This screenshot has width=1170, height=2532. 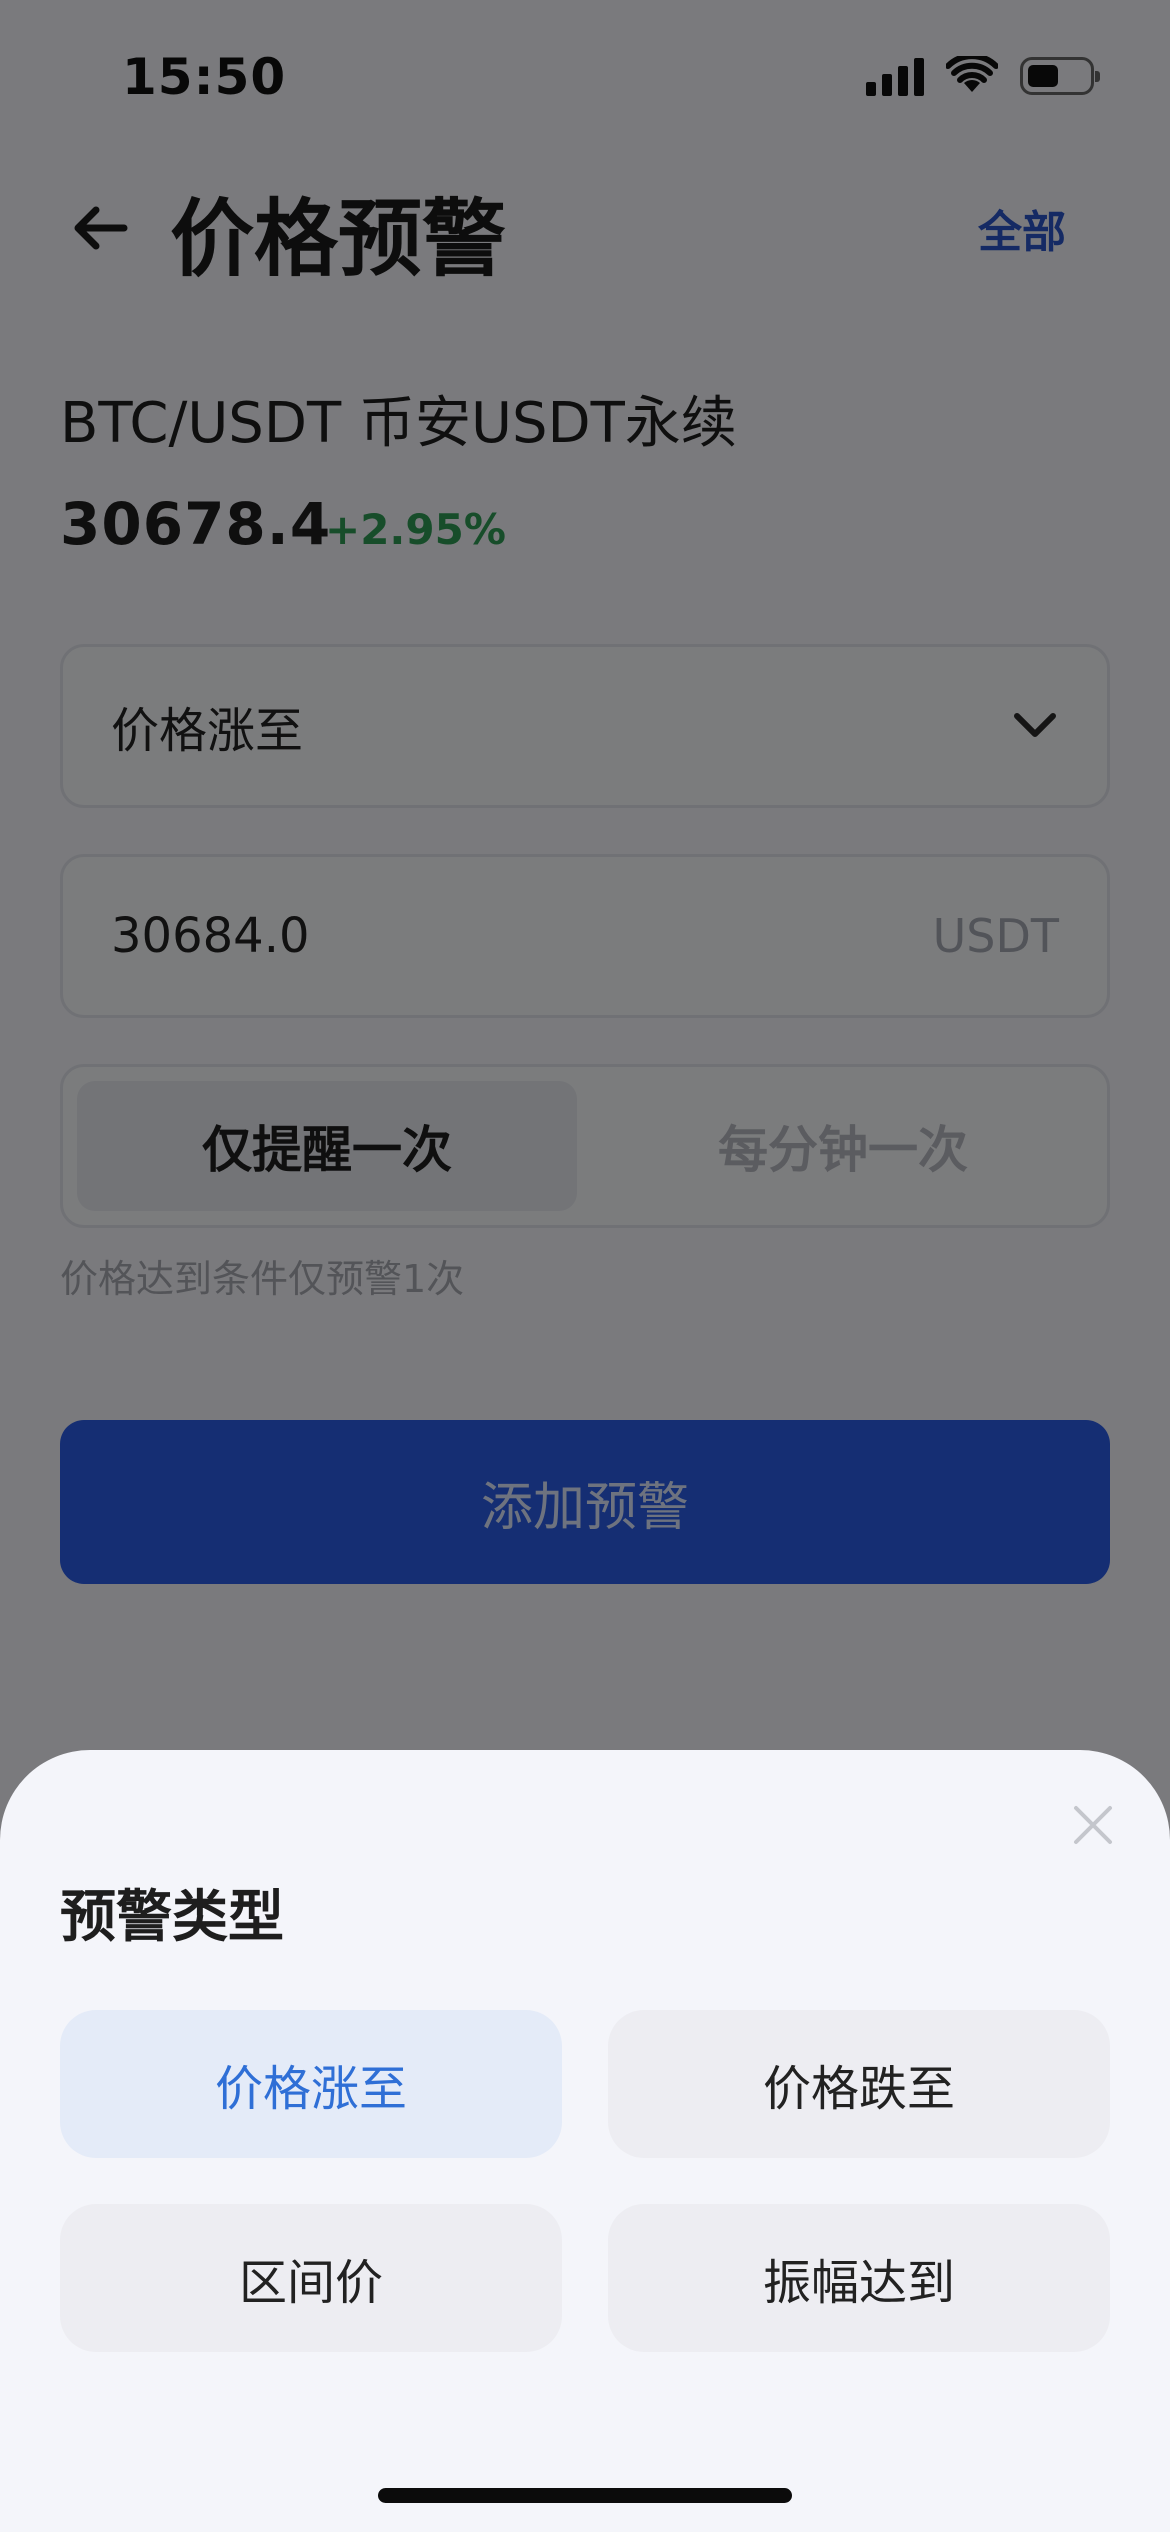 What do you see at coordinates (311, 2278) in the screenshot?
I see `alert-type-option-range: 区间价` at bounding box center [311, 2278].